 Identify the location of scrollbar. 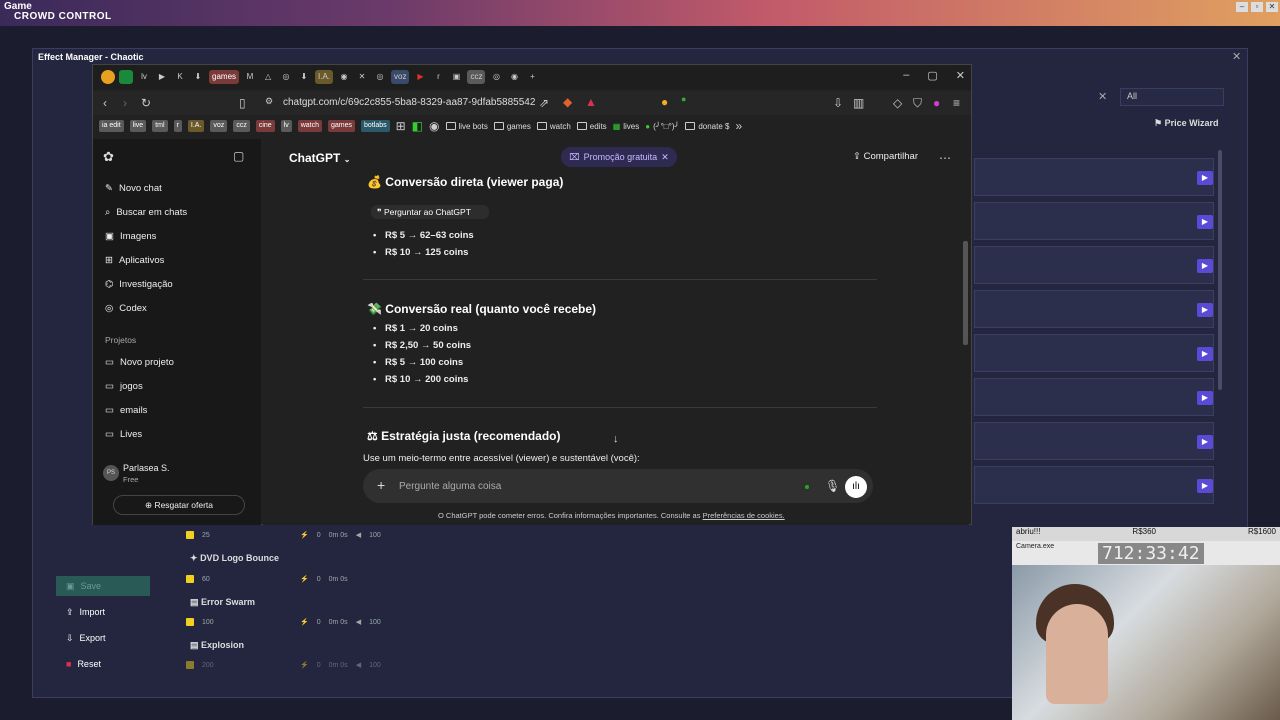
(965, 293).